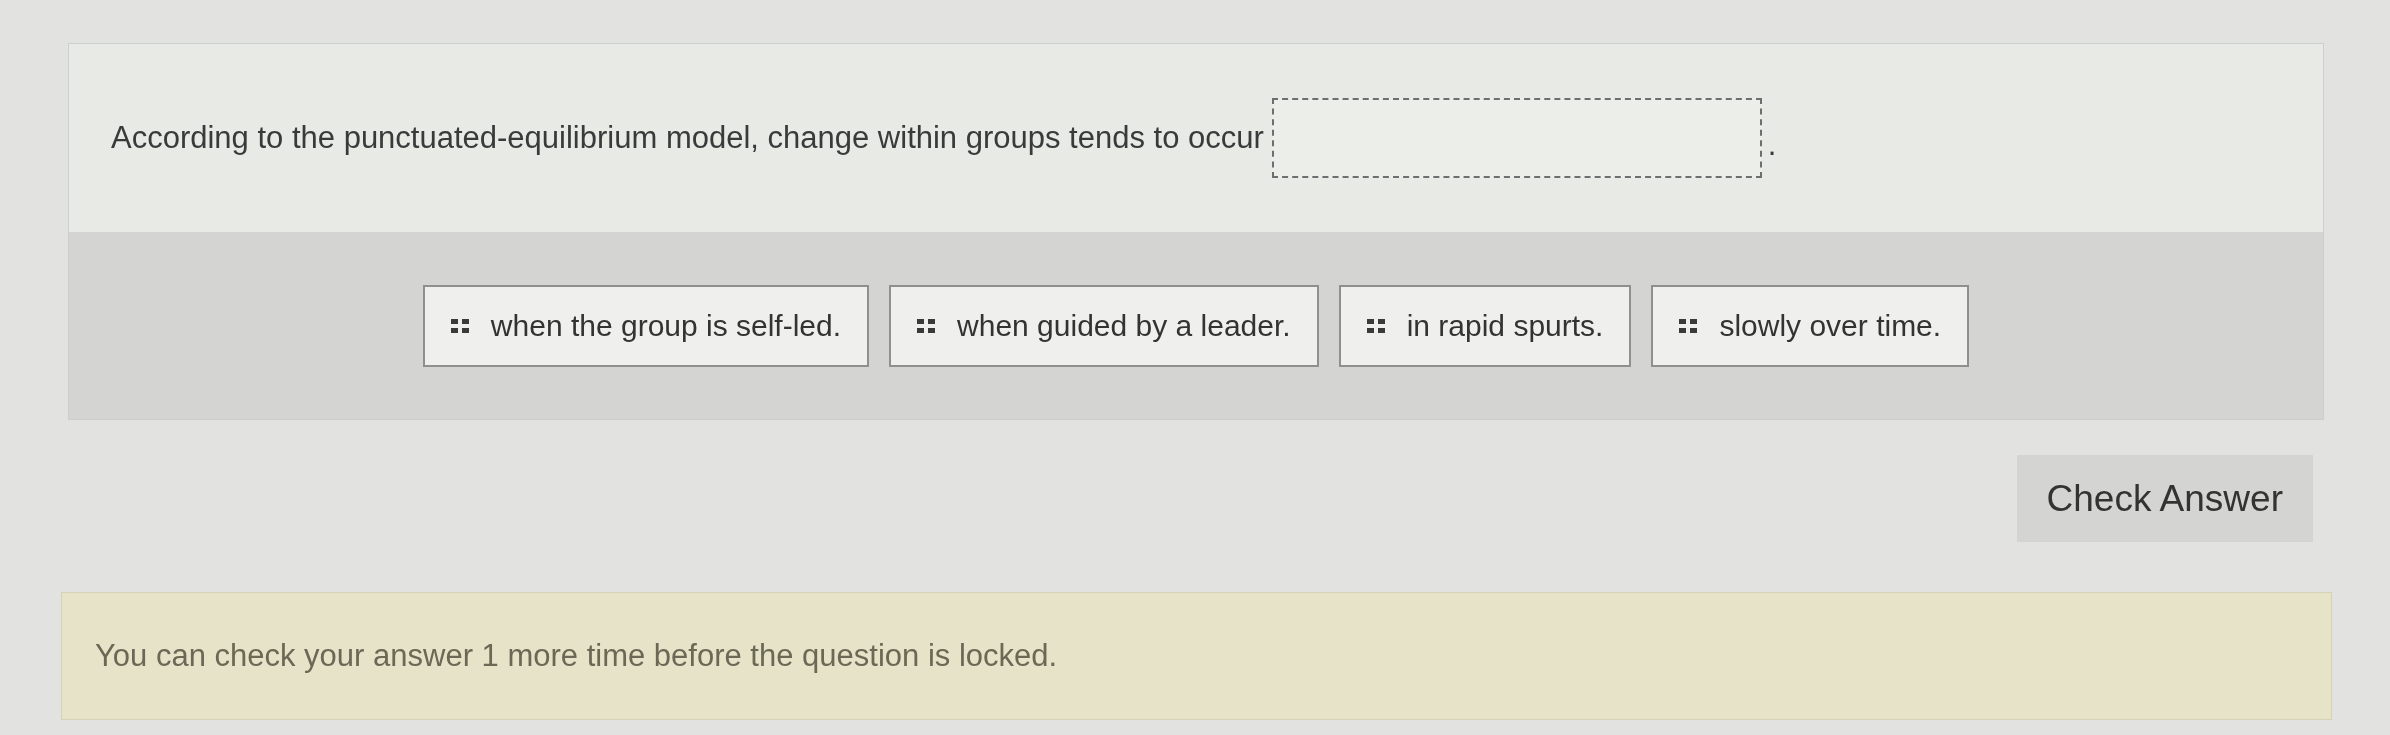 The width and height of the screenshot is (2390, 735). I want to click on attempts-notice-text: You can check your answer 1 more time before the question is locked., so click(576, 655).